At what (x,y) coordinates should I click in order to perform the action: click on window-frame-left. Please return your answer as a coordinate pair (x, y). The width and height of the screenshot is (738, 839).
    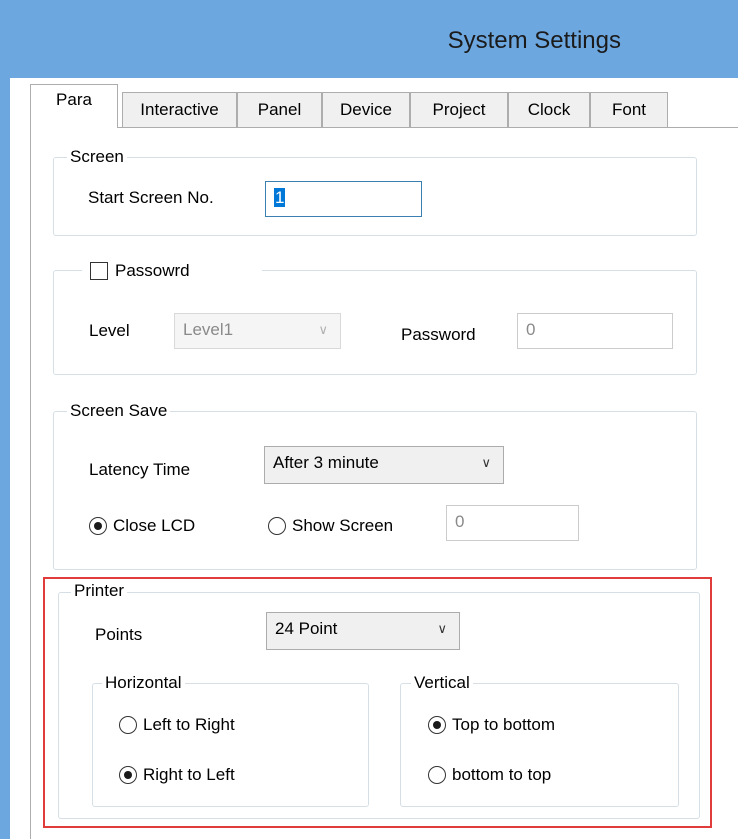
    Looking at the image, I should click on (5, 419).